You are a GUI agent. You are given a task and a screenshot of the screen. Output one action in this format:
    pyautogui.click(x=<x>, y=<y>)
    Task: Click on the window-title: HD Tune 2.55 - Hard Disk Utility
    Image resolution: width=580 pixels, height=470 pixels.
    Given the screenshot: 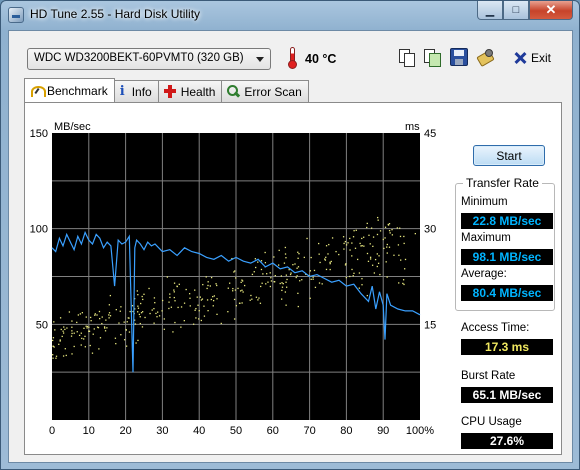 What is the action you would take?
    pyautogui.click(x=115, y=14)
    